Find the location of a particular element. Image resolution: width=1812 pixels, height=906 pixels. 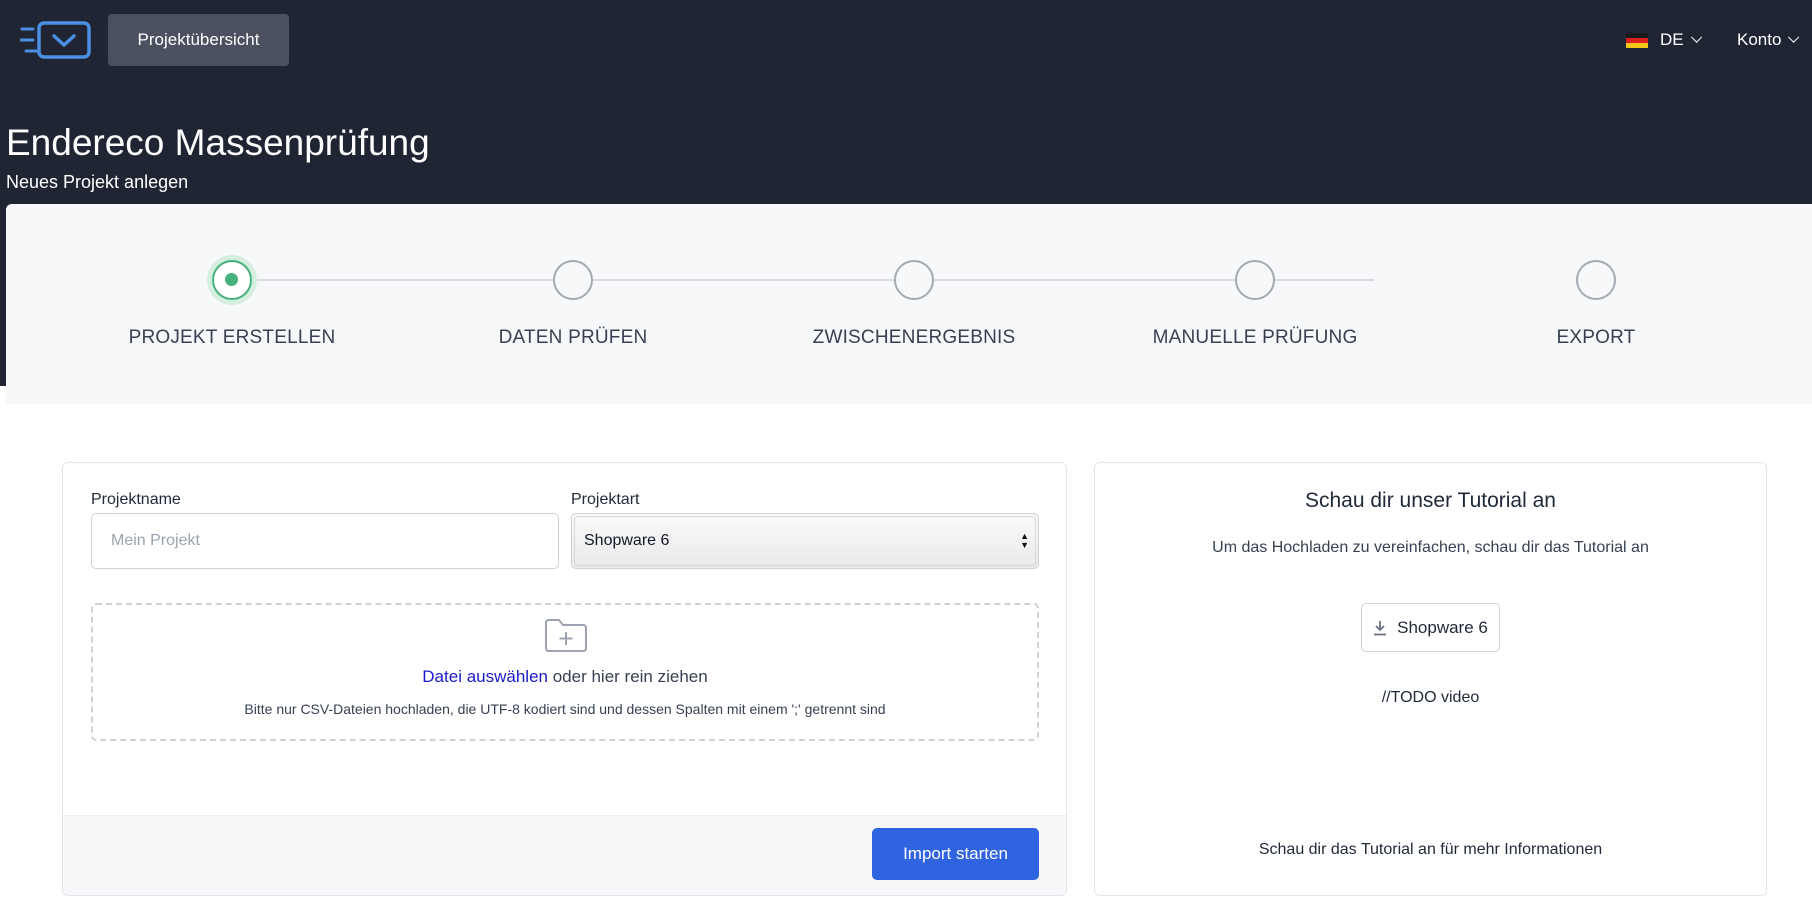

project-type-label: Projektart is located at coordinates (605, 499).